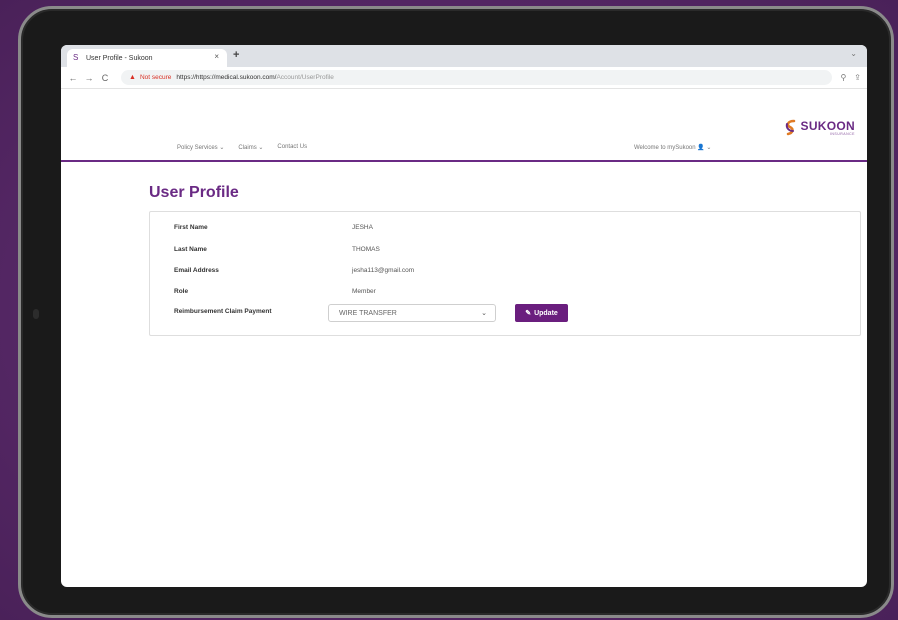  What do you see at coordinates (155, 77) in the screenshot?
I see `not-secure-label: Not secure` at bounding box center [155, 77].